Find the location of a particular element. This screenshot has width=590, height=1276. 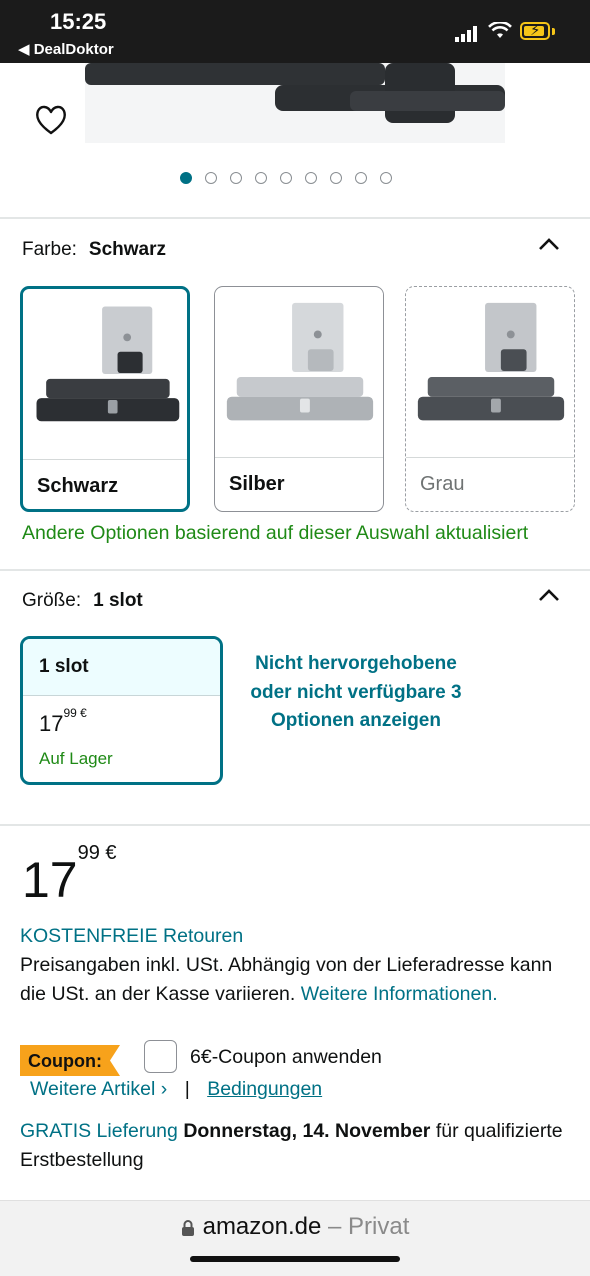

coupon-links: Weitere Artikel › | Bedingungen is located at coordinates (176, 1089).